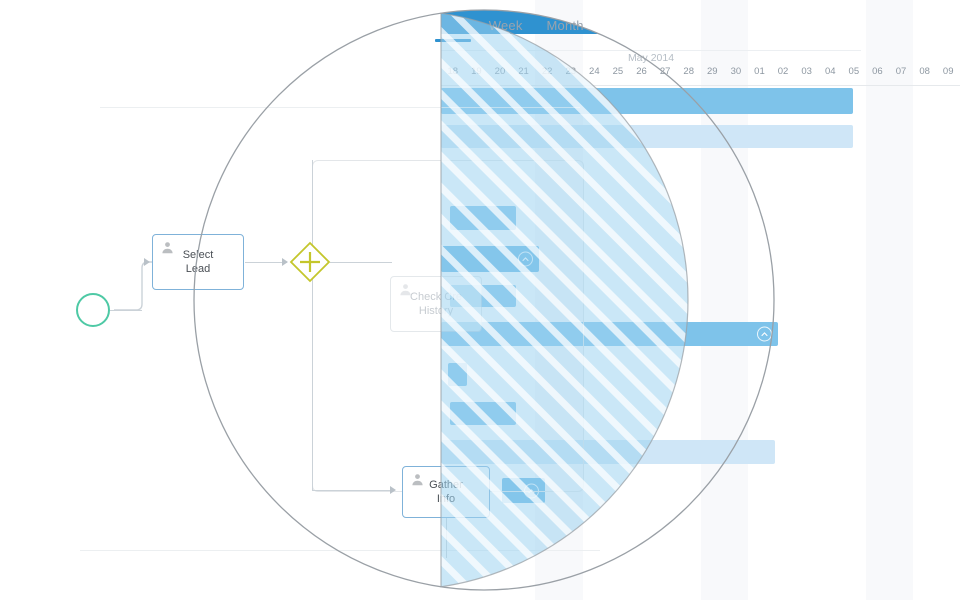 The width and height of the screenshot is (960, 600). I want to click on task-gather-info: Gather Info, so click(446, 492).